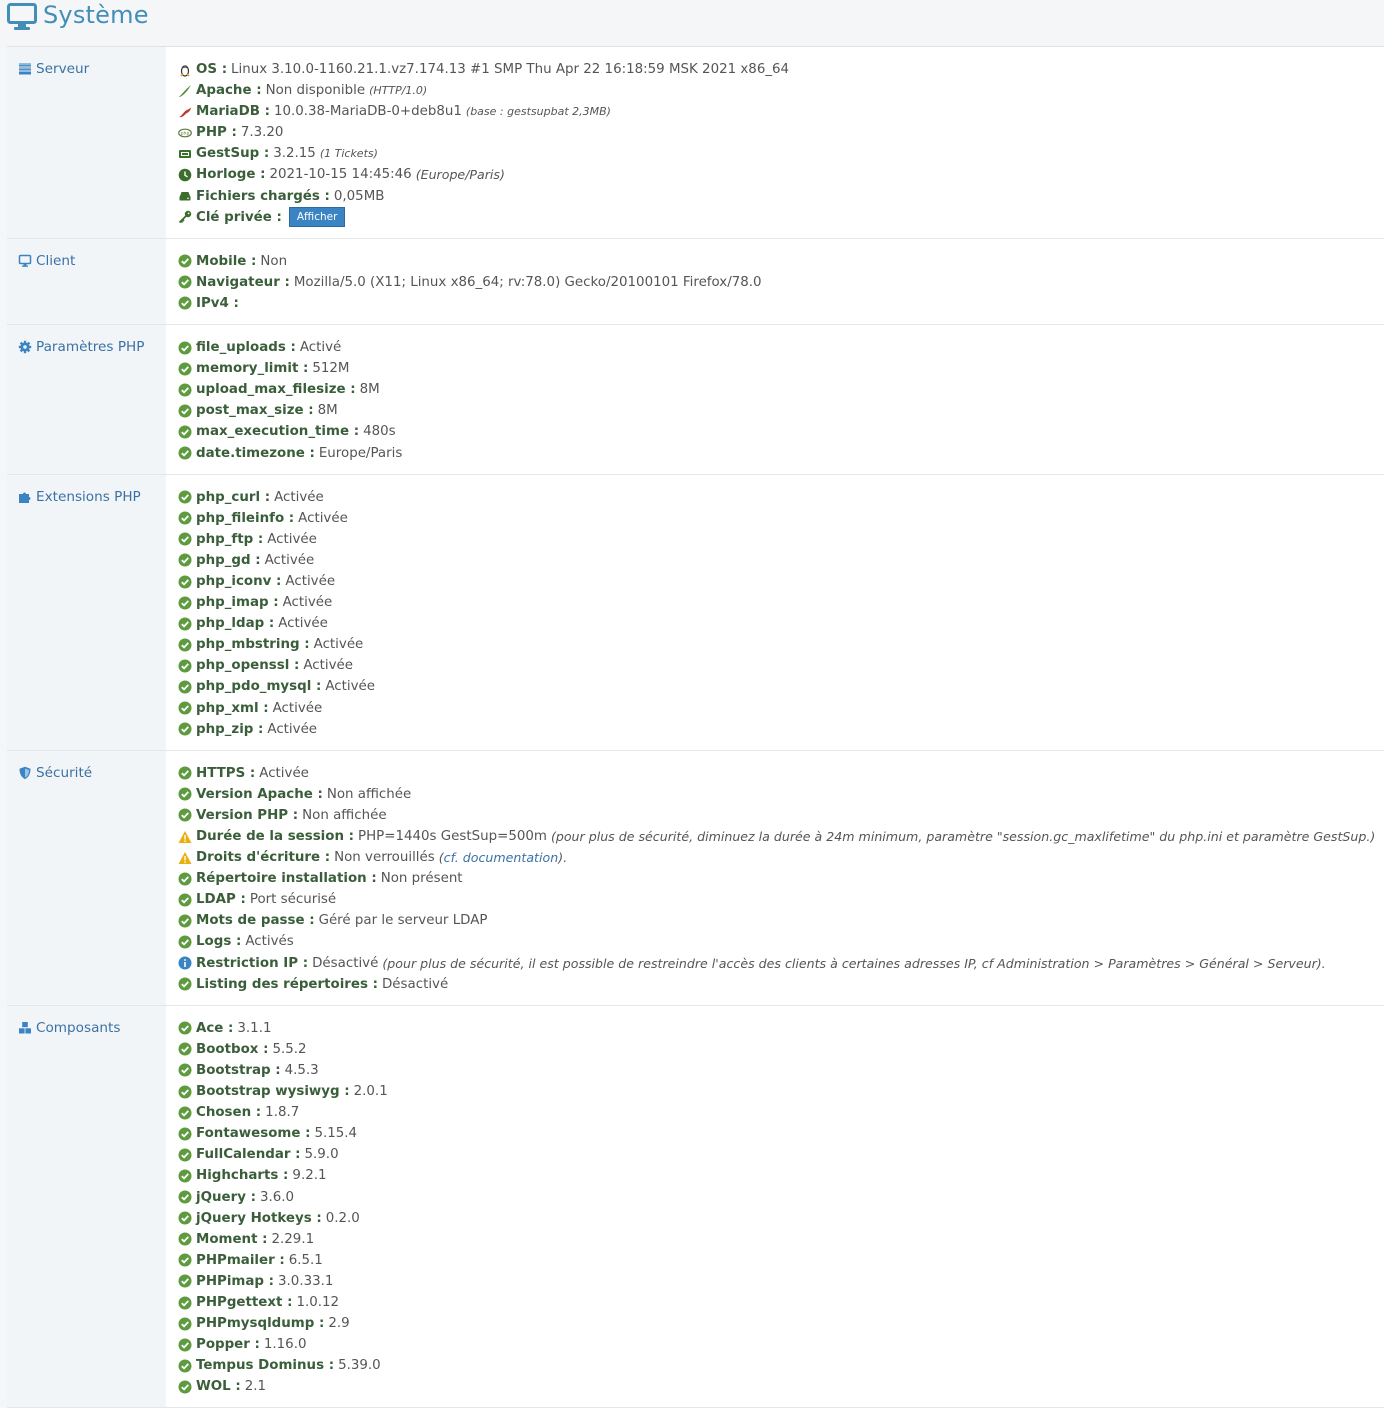 This screenshot has height=1408, width=1384. What do you see at coordinates (781, 1028) in the screenshot?
I see `info-row: Ace :3.1.1` at bounding box center [781, 1028].